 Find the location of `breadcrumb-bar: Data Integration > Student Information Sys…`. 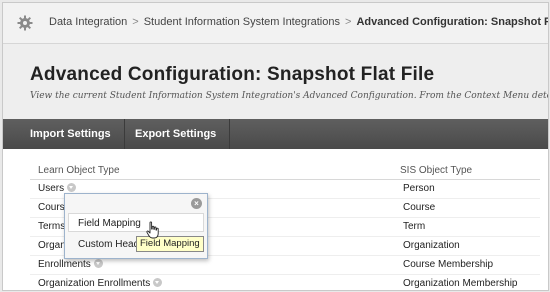

breadcrumb-bar: Data Integration > Student Information Sys… is located at coordinates (275, 23).